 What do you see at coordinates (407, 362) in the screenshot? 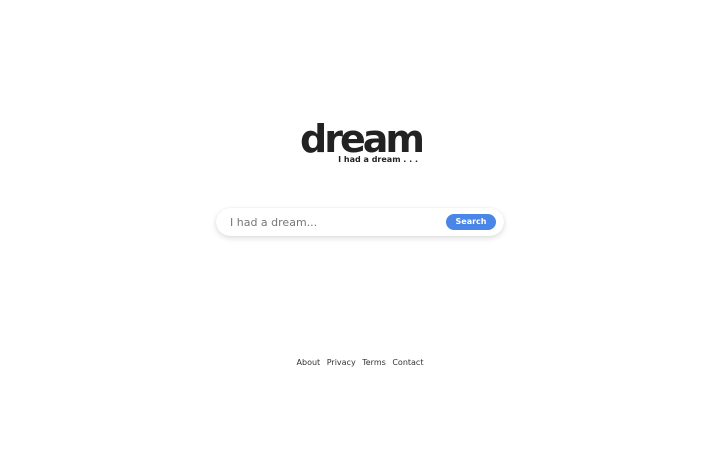
I see `footer-link-contact: Contact` at bounding box center [407, 362].